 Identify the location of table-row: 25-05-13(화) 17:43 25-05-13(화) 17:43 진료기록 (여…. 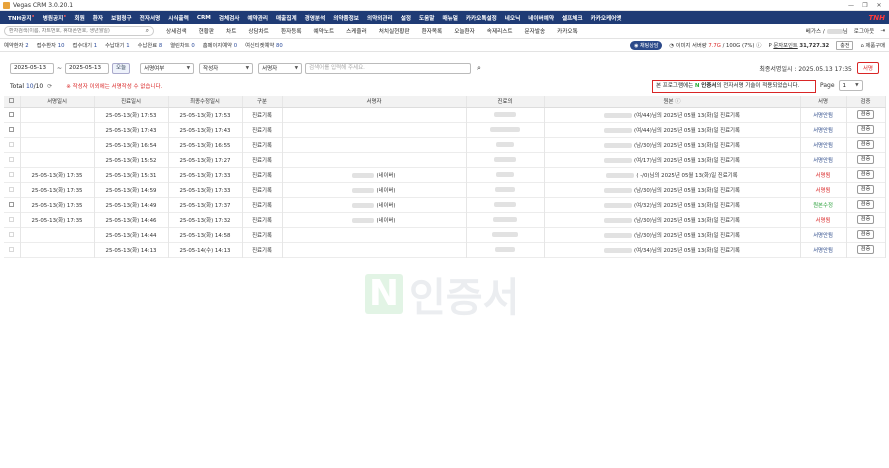
(445, 129).